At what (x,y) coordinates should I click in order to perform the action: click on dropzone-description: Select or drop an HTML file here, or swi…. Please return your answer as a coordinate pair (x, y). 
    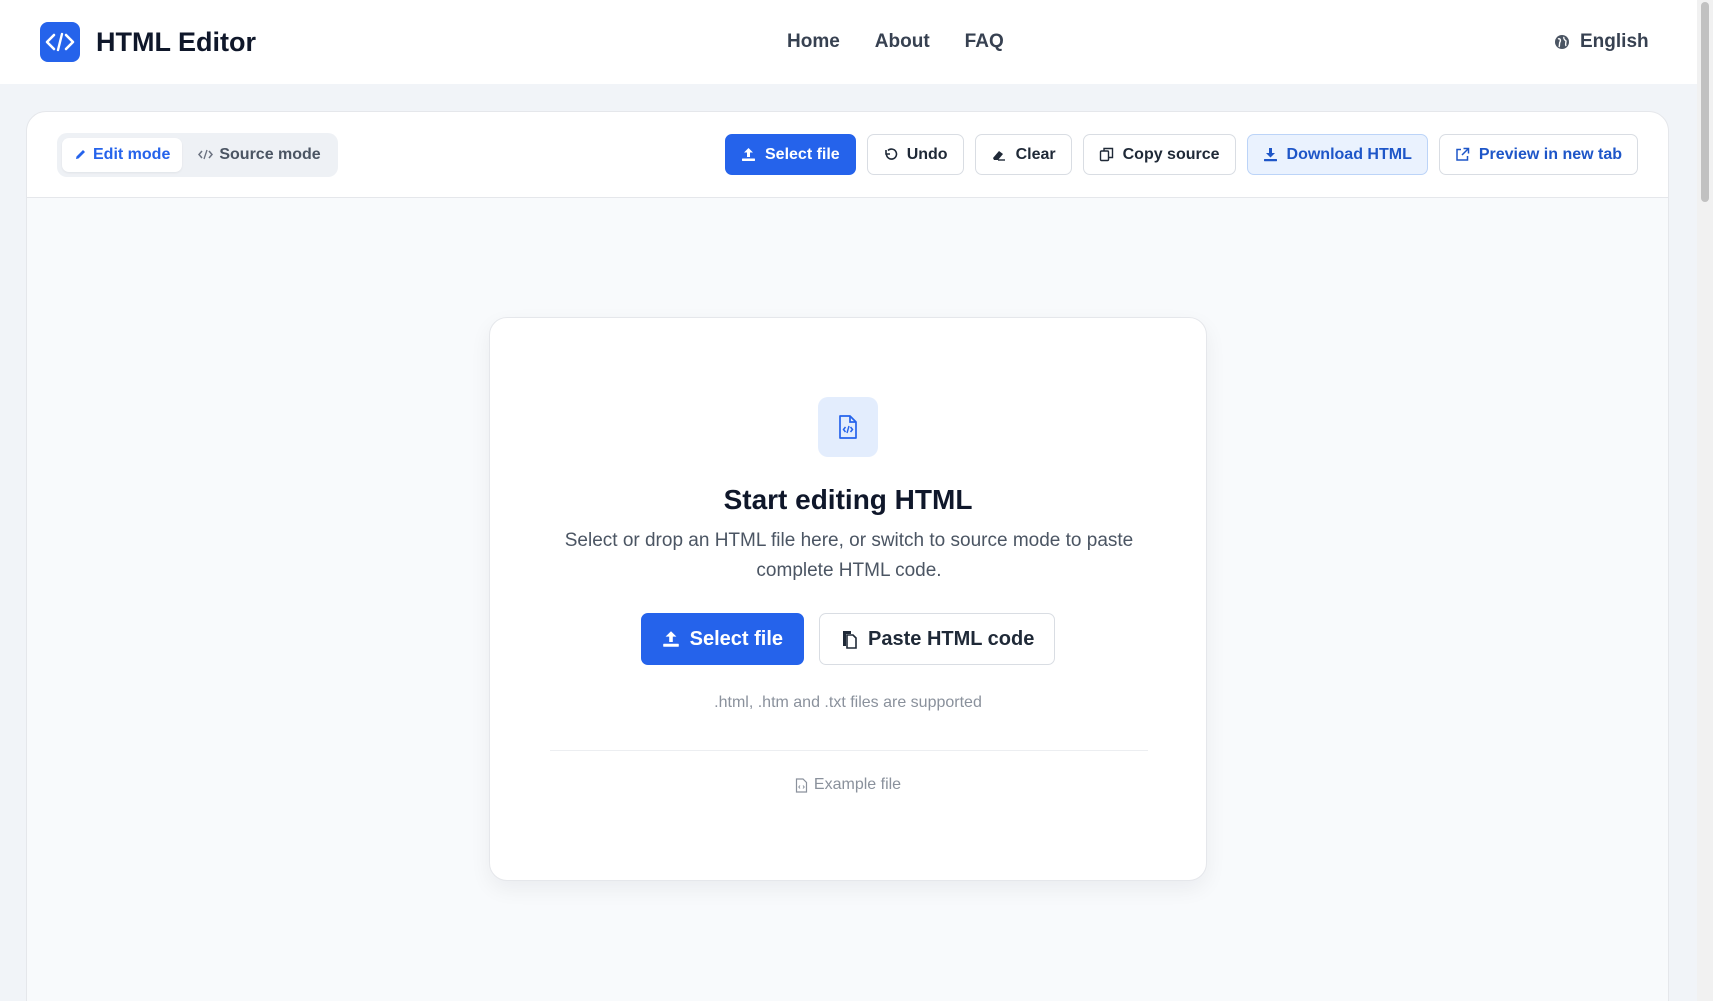
    Looking at the image, I should click on (849, 555).